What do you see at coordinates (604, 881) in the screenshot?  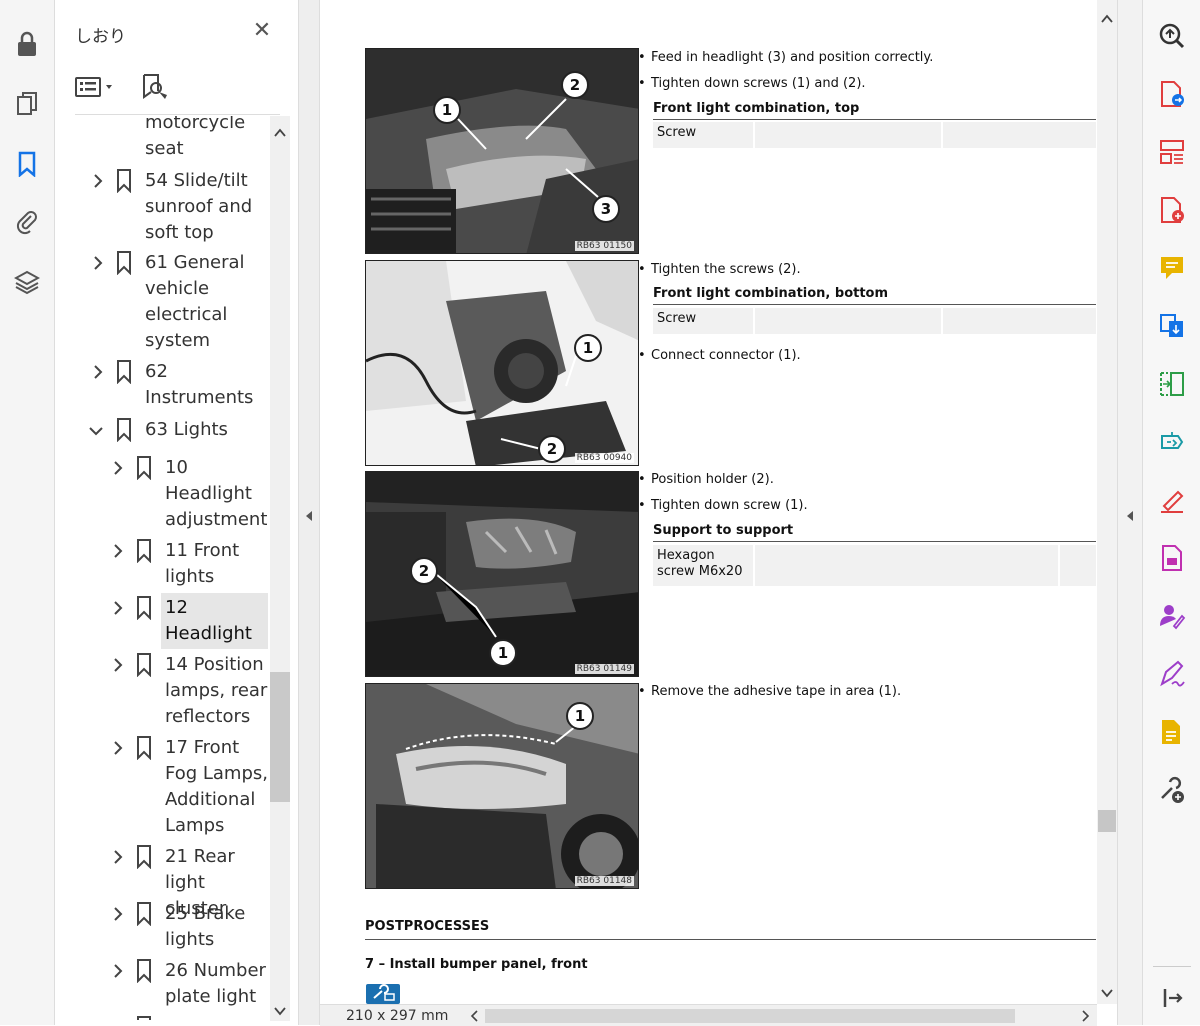 I see `photo-reference: RB63 01148` at bounding box center [604, 881].